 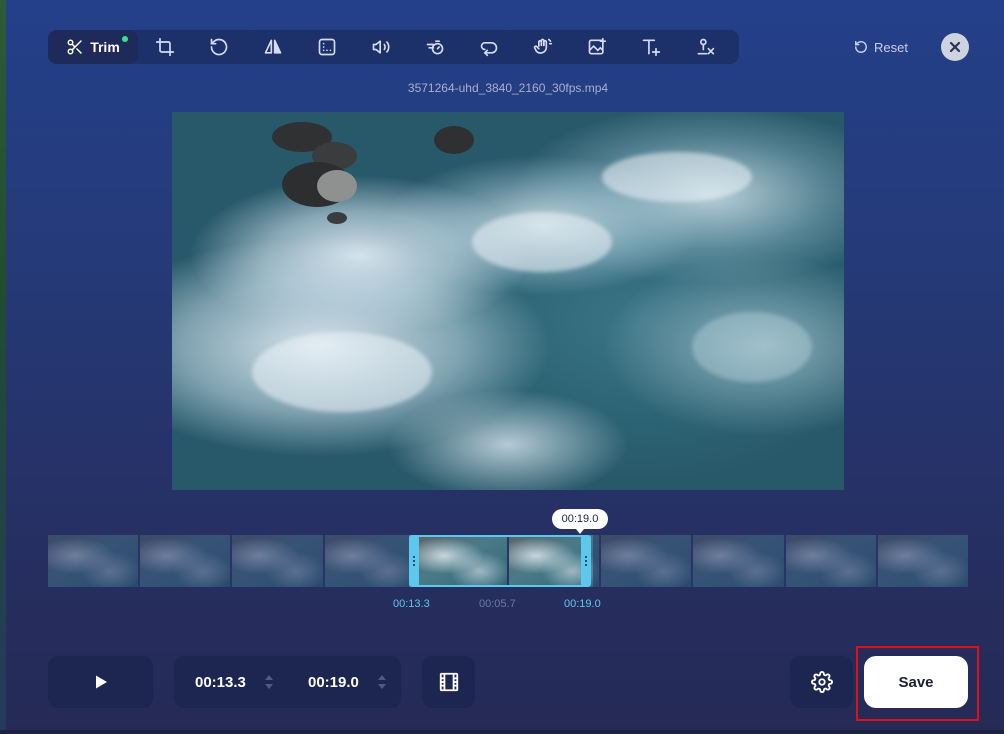 What do you see at coordinates (414, 561) in the screenshot?
I see `trim-start-handle` at bounding box center [414, 561].